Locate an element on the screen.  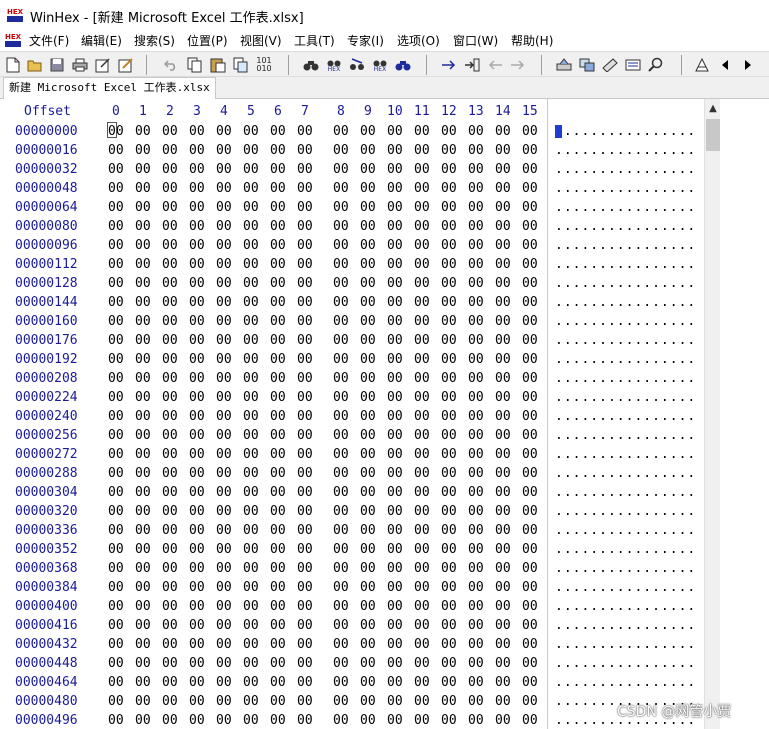
replace-text-icon is located at coordinates (357, 65).